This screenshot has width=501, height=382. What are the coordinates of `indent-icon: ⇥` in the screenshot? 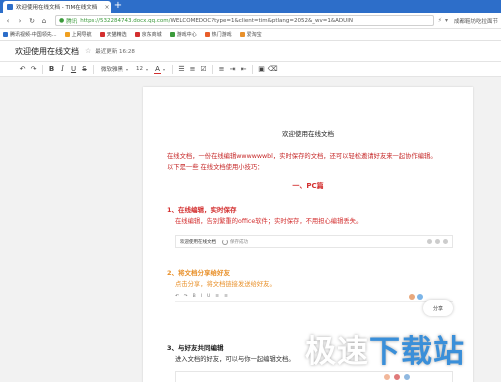 It's located at (232, 69).